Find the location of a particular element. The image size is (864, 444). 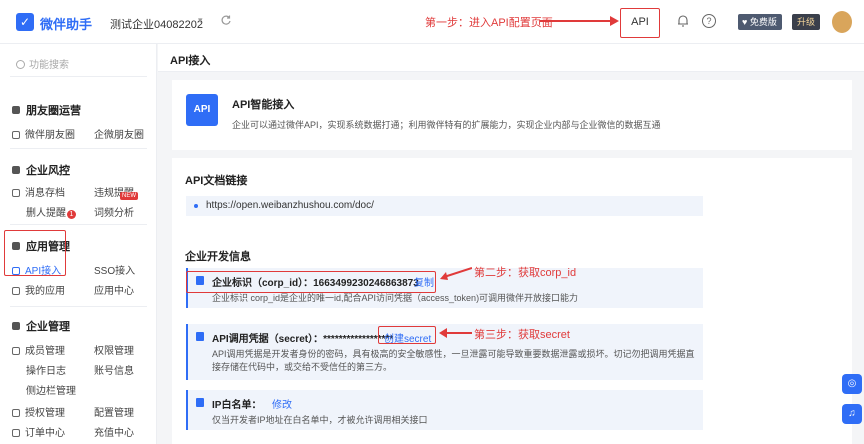

authorization-icon is located at coordinates (16, 413).